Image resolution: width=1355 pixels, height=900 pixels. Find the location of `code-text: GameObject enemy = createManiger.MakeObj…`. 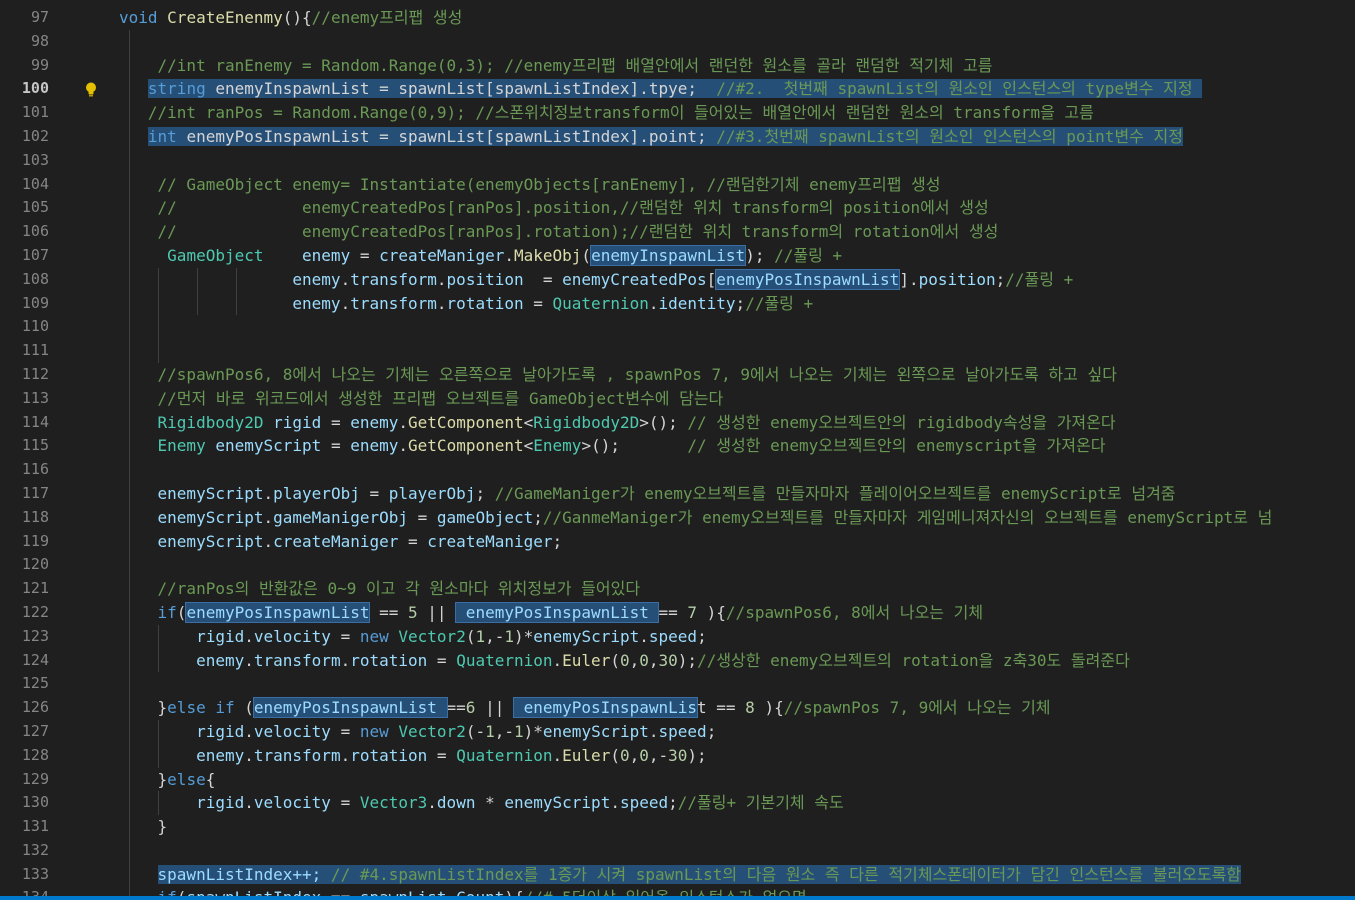

code-text: GameObject enemy = createManiger.MakeObj… is located at coordinates (480, 256).